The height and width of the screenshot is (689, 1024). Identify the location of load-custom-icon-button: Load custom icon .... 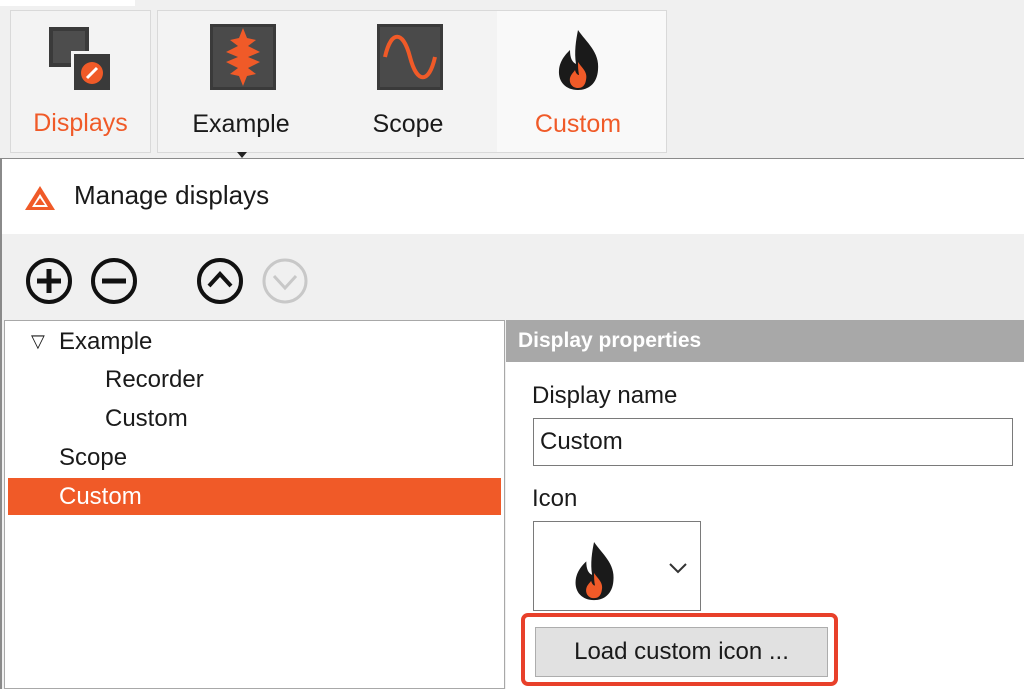
(681, 652).